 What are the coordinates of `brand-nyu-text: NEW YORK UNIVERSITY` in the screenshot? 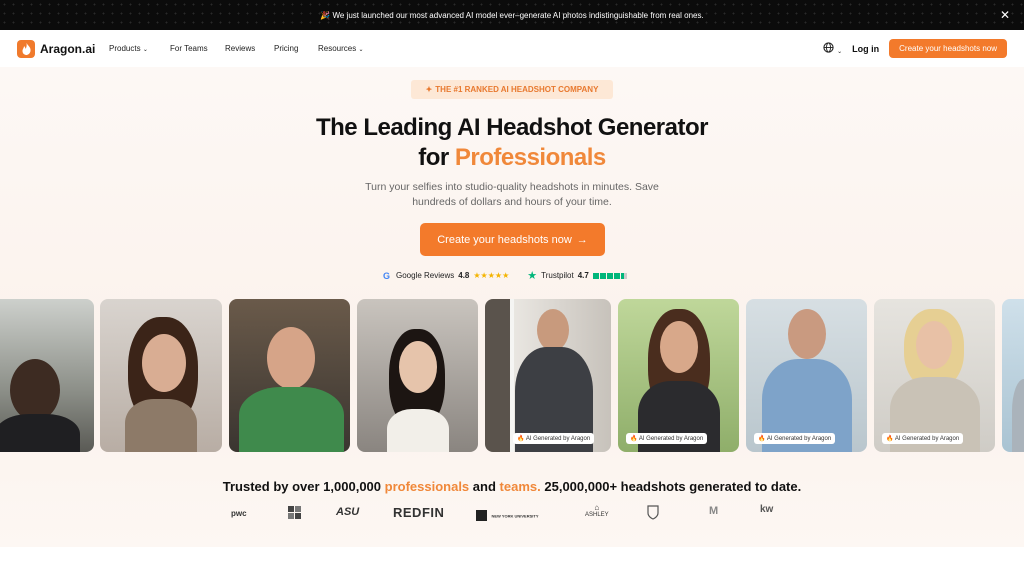 It's located at (515, 516).